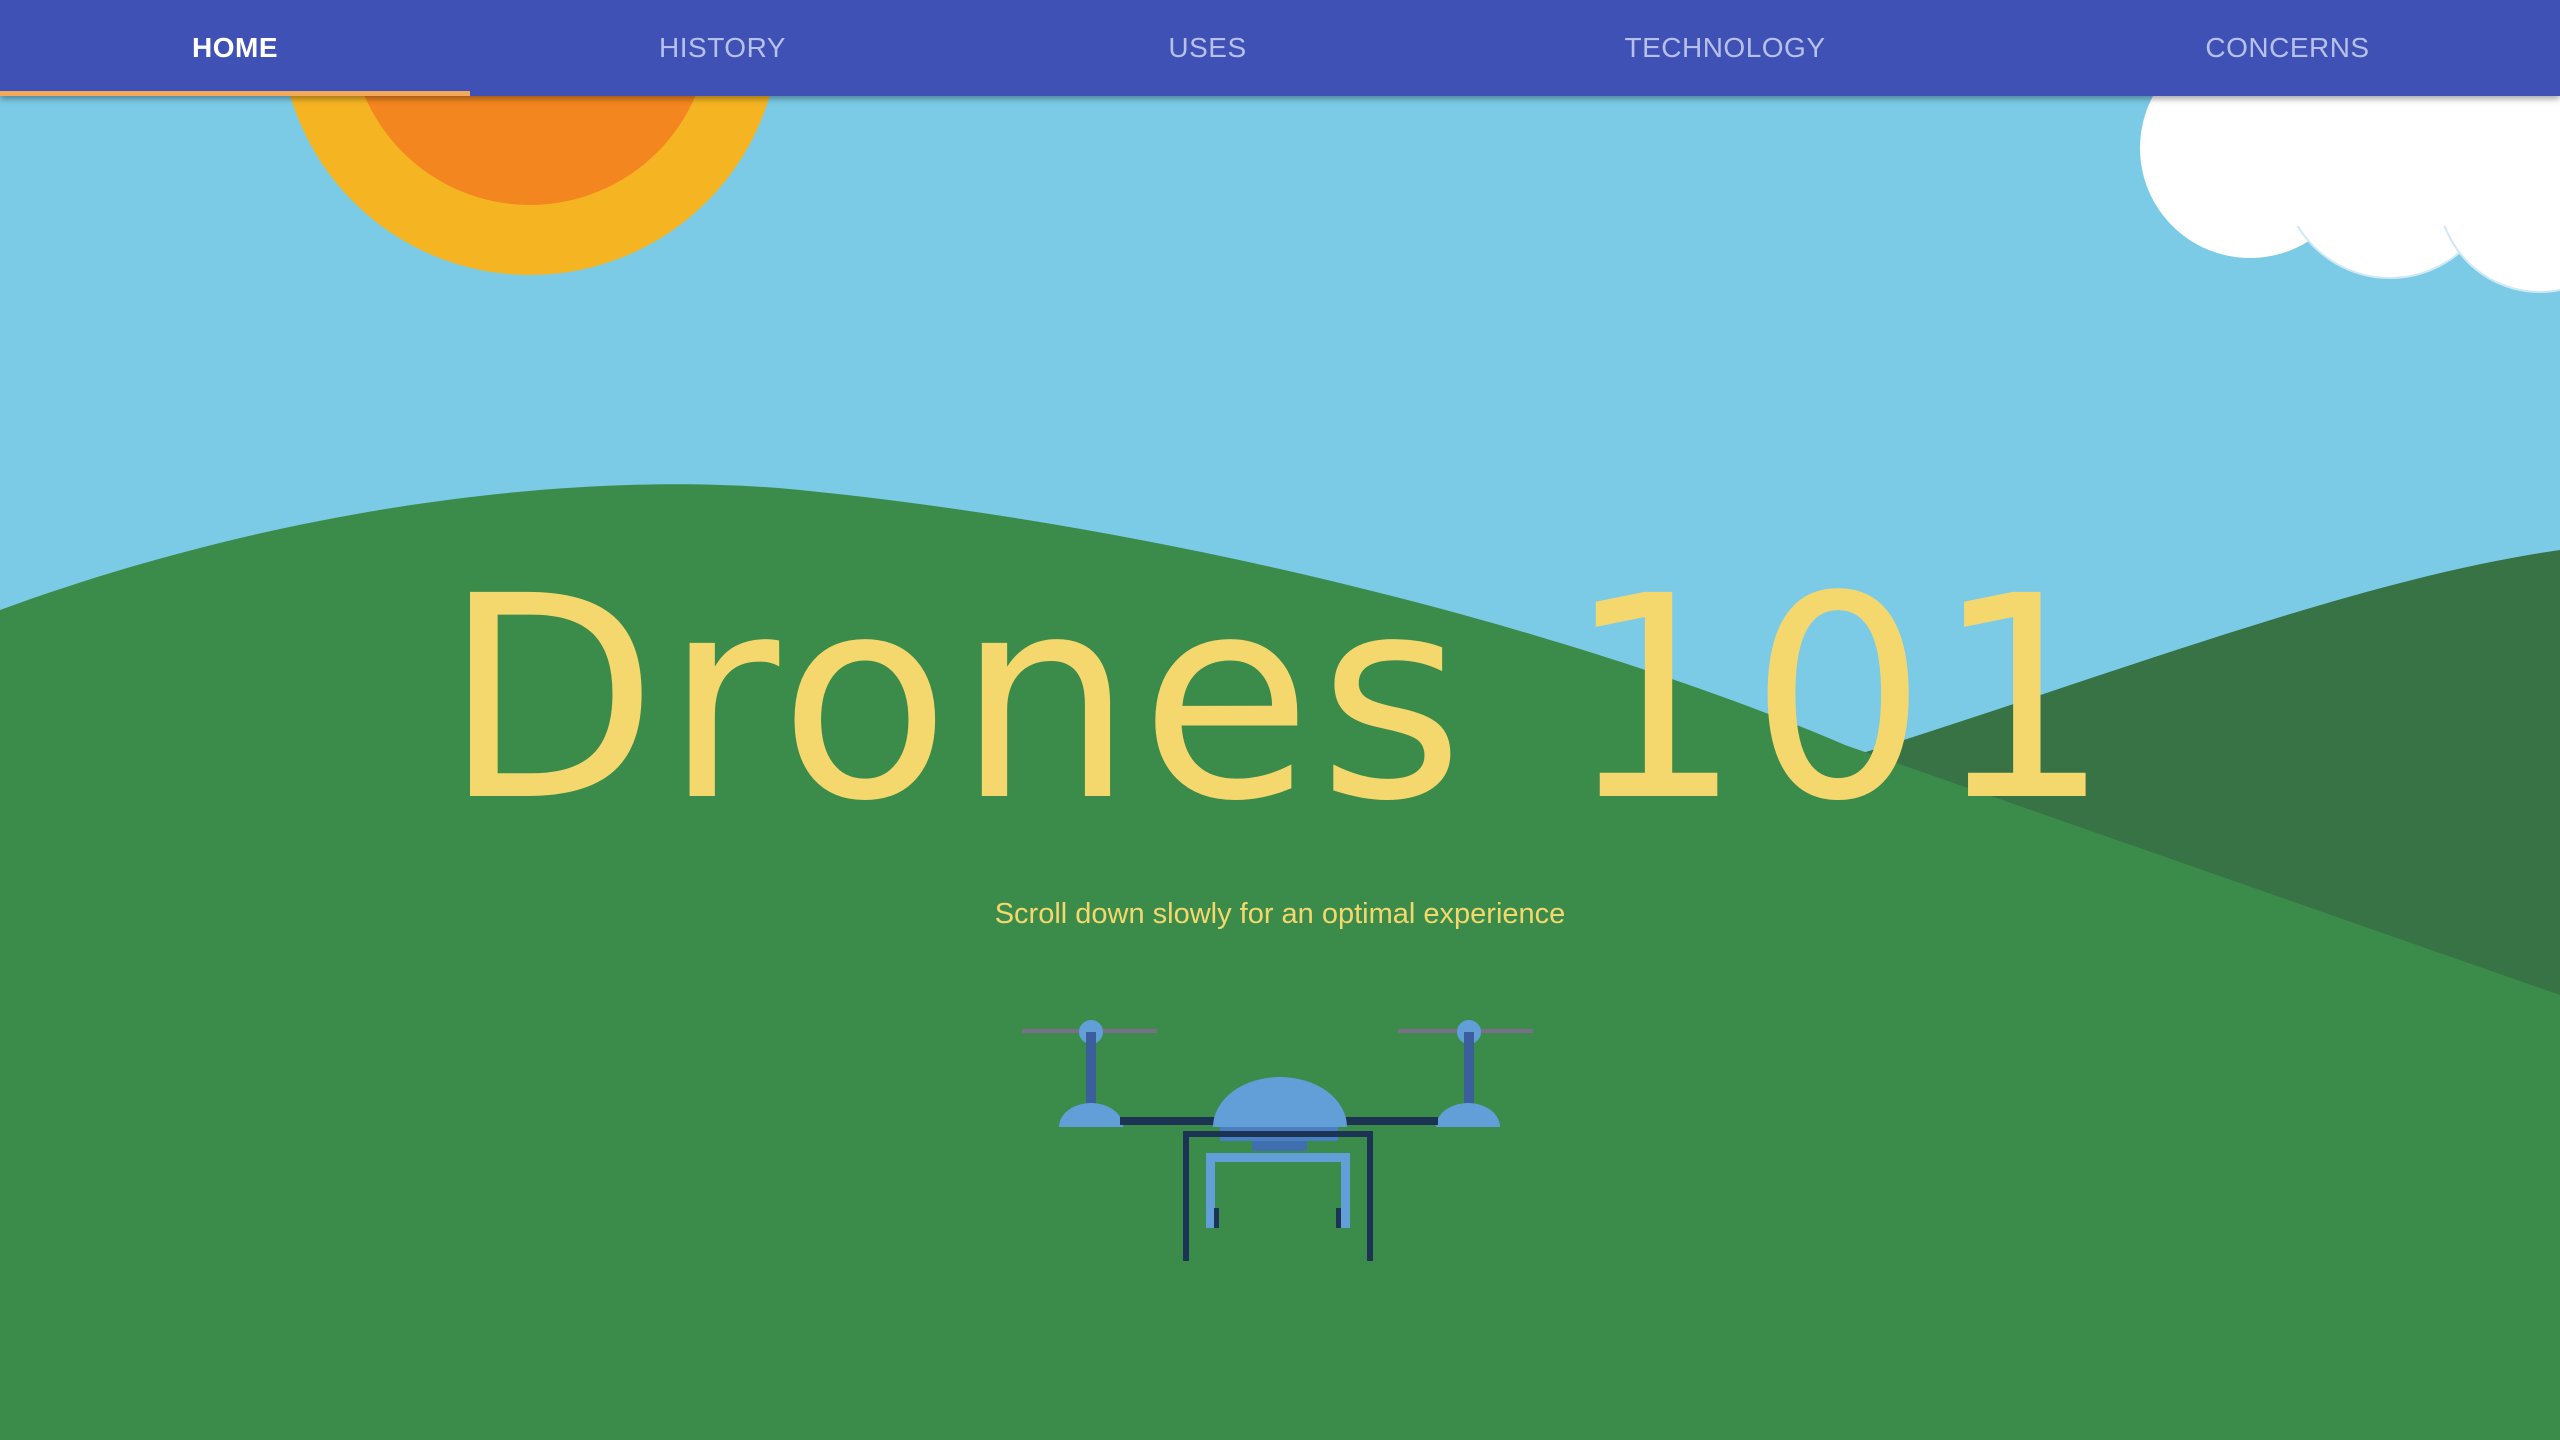  What do you see at coordinates (235, 93) in the screenshot?
I see `active-tab-indicator` at bounding box center [235, 93].